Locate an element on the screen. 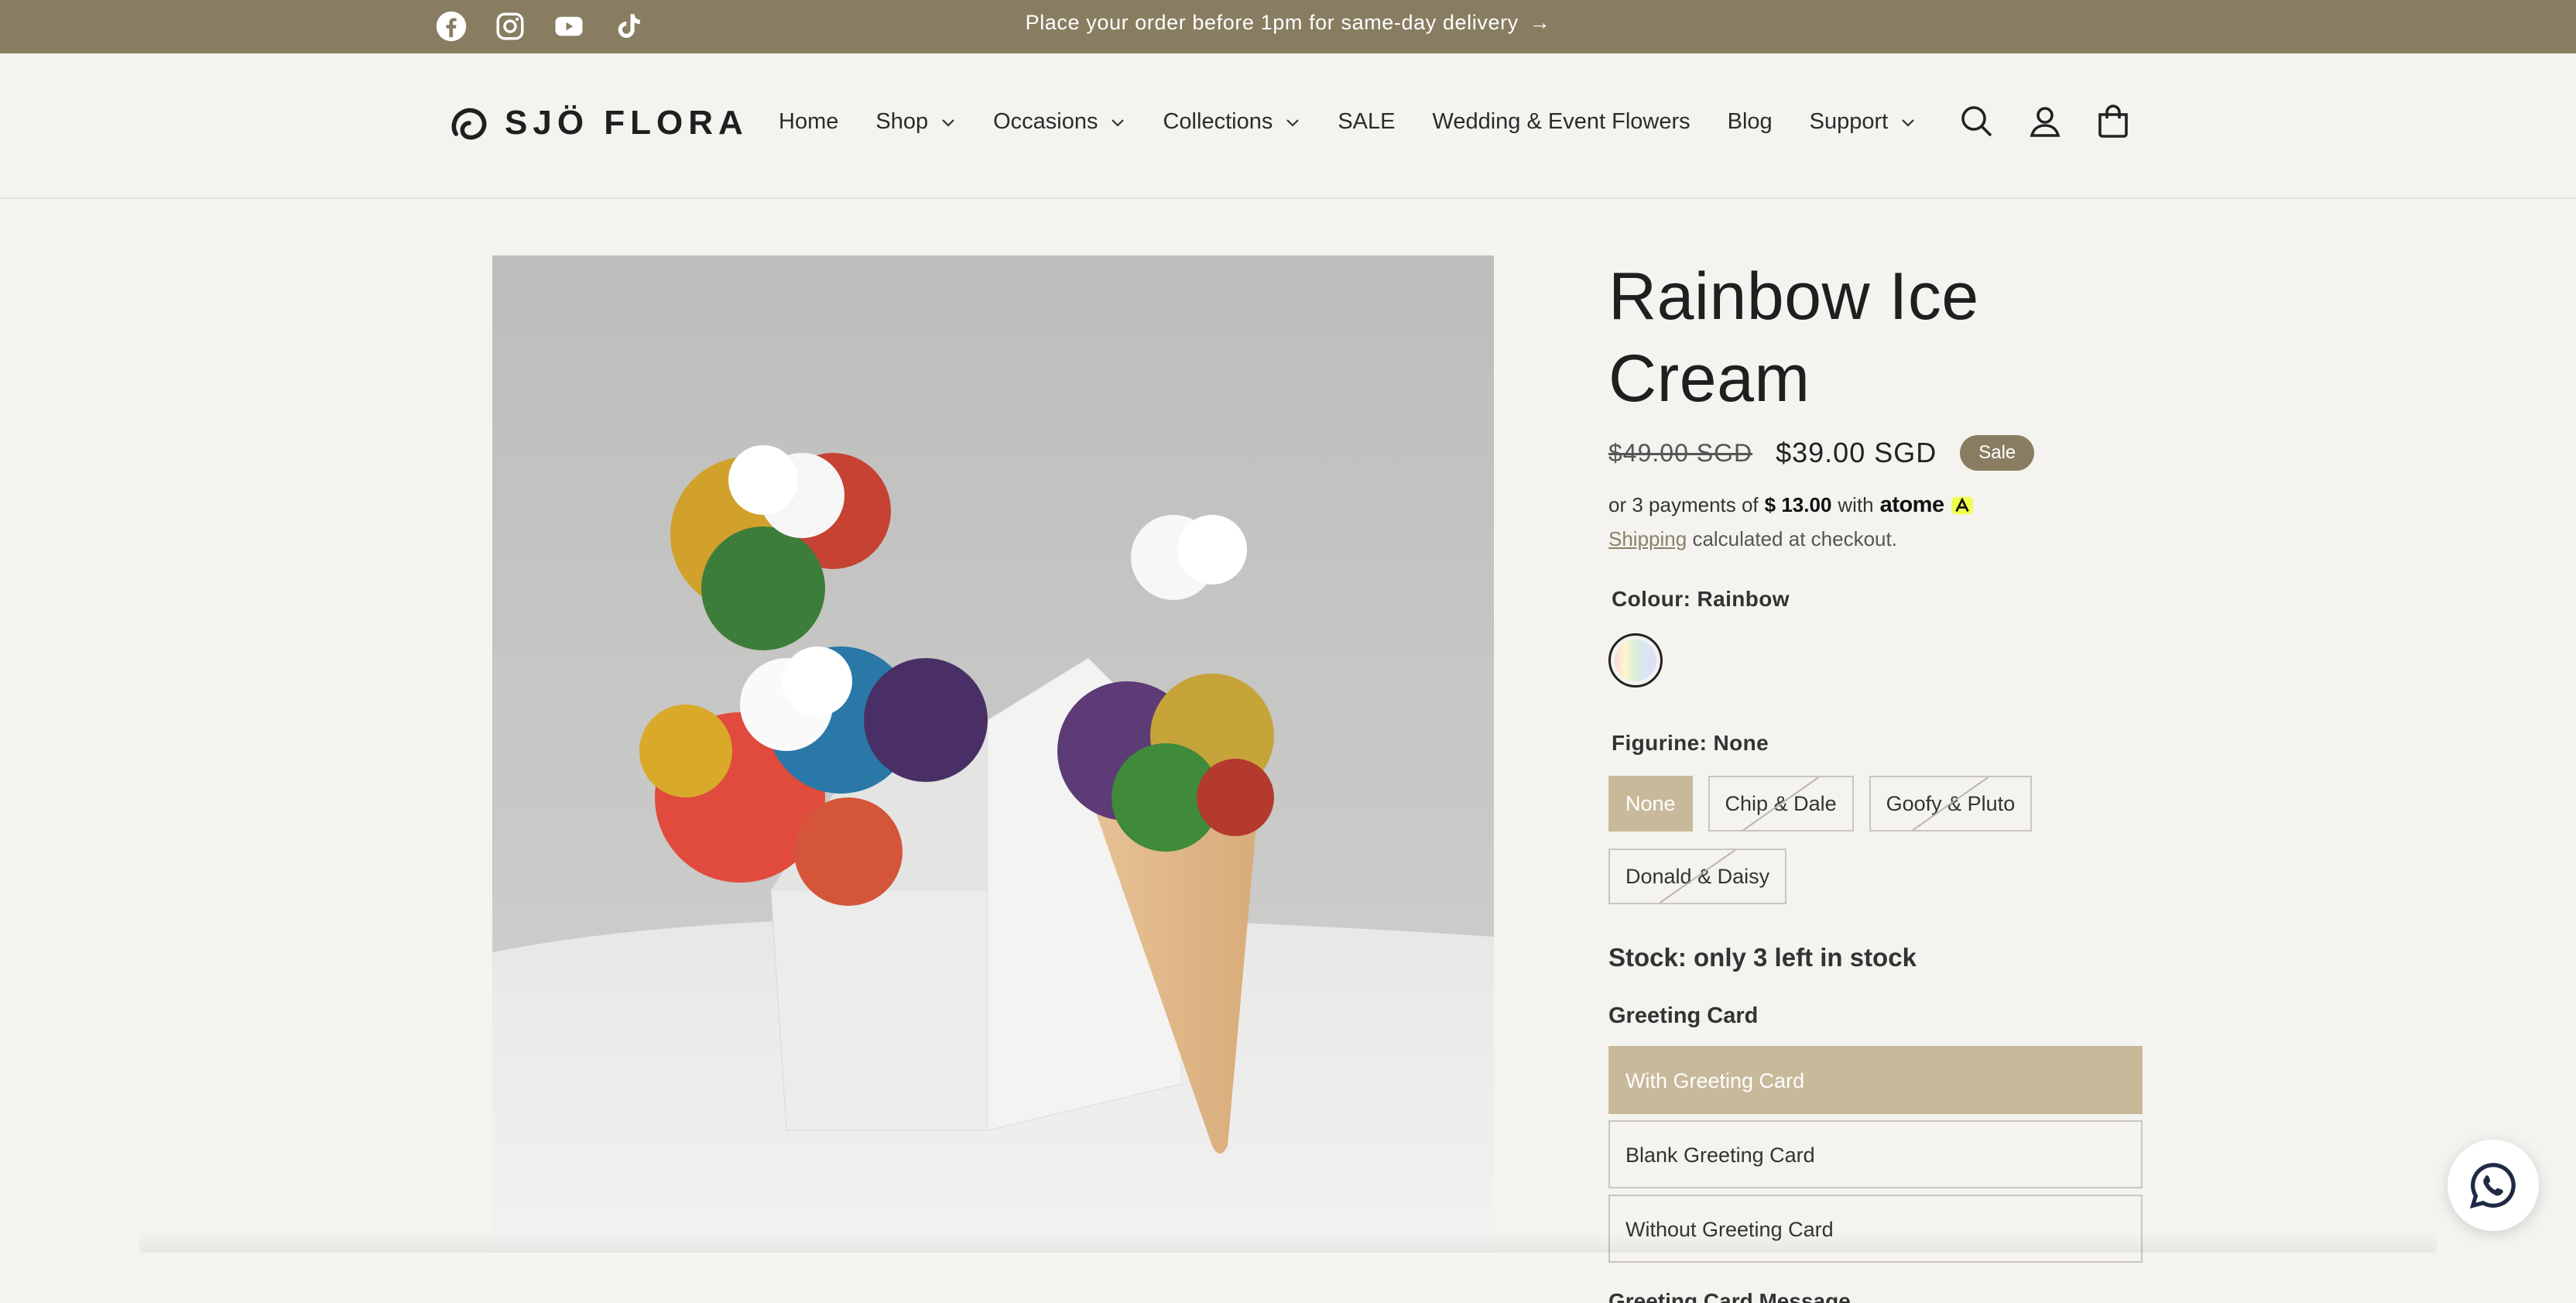  shipping-text: calculated at checkout. is located at coordinates (1794, 538).